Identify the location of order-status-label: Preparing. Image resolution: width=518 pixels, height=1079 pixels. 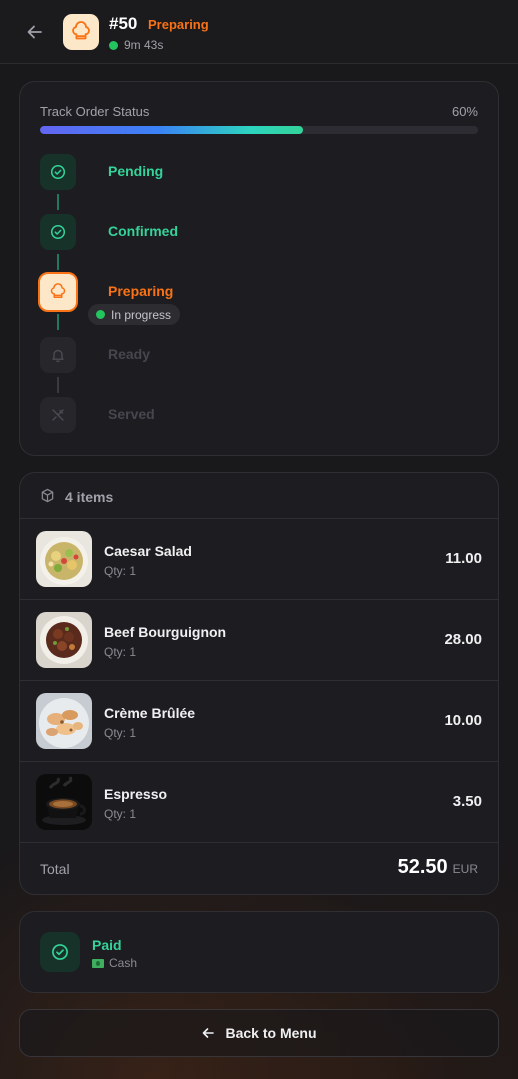
(178, 24).